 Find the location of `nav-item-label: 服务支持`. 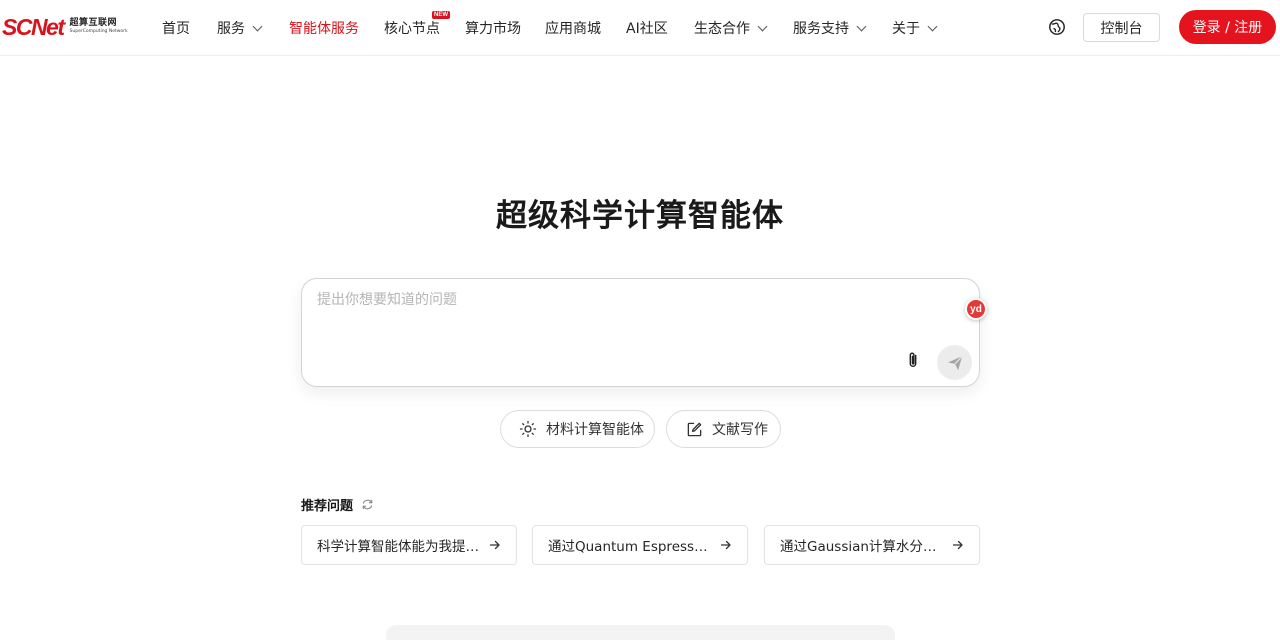

nav-item-label: 服务支持 is located at coordinates (821, 29).